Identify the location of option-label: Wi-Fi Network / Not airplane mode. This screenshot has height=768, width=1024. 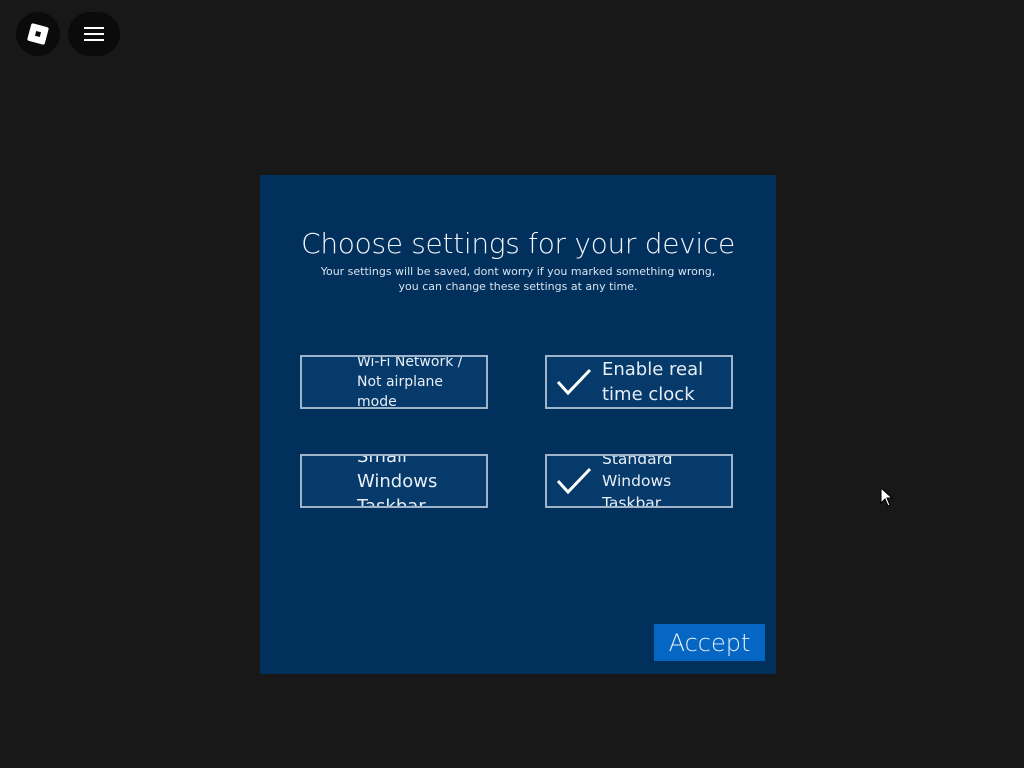
(410, 382).